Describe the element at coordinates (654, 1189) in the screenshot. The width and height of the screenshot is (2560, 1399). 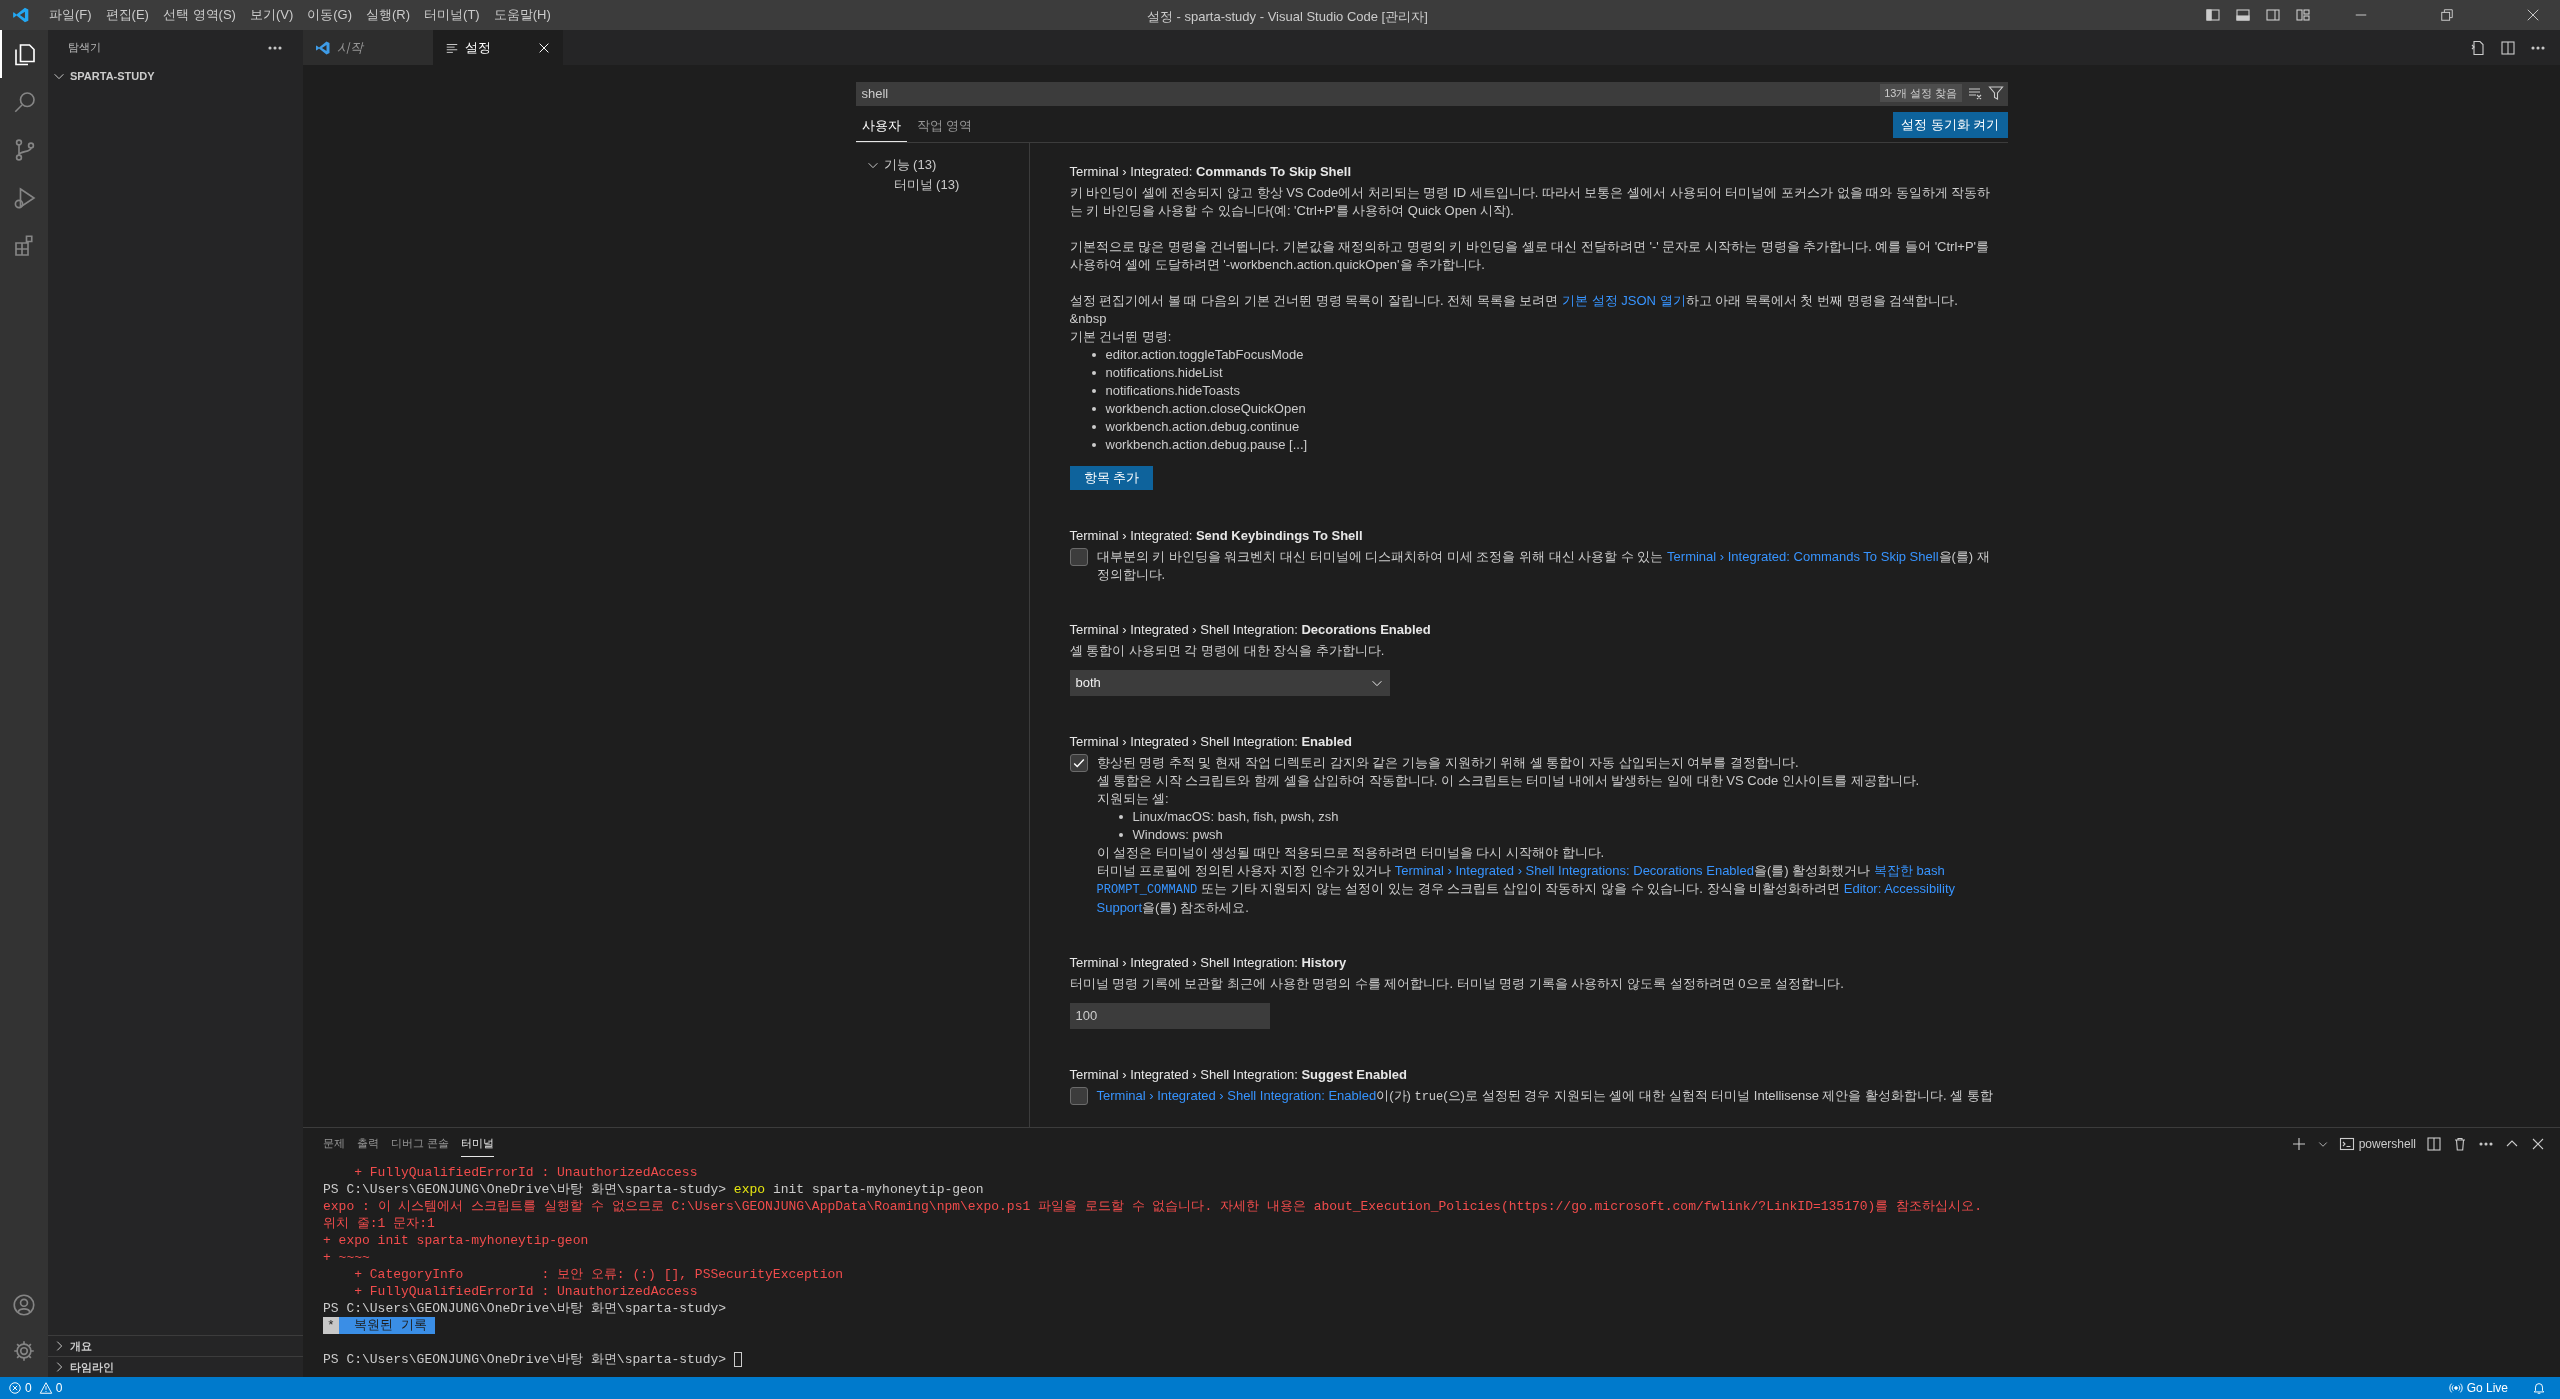
I see `terminal-line: PS C:\Users\GEONJUNG\OneDrive\바탕 화면\sparta-study> expo init sparta-myhoneytip-geon` at that location.